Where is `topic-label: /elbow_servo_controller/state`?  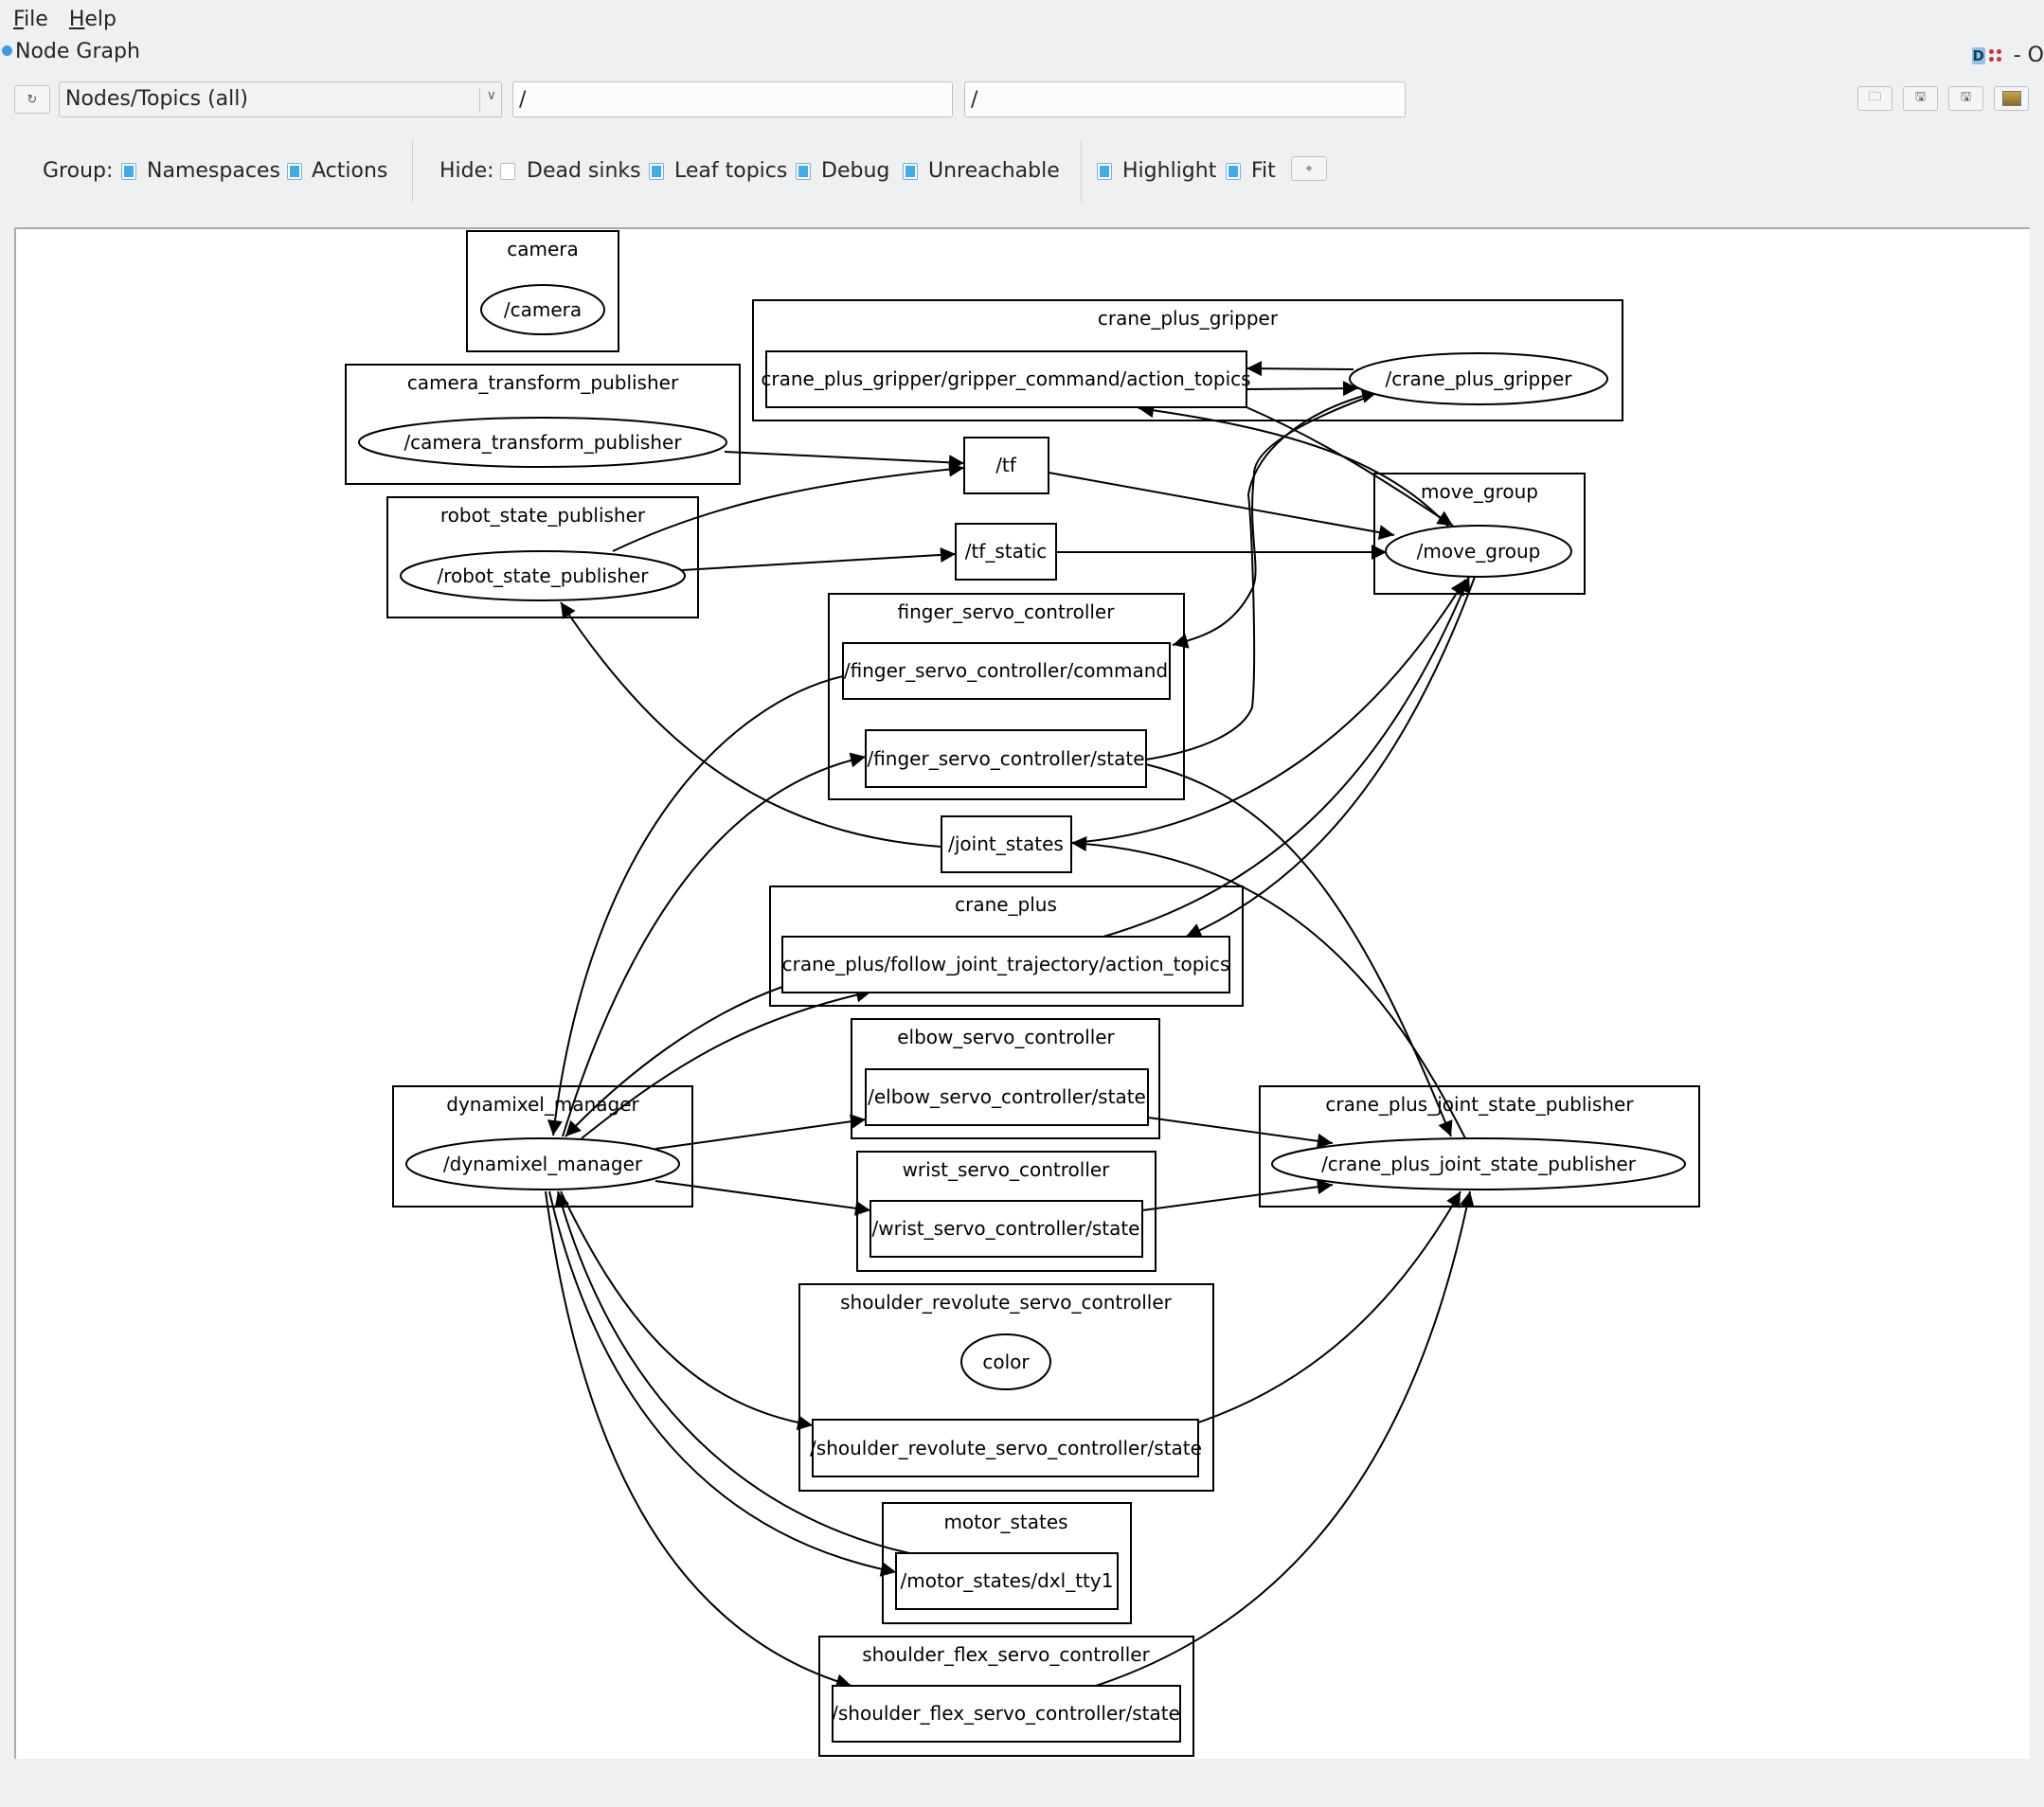
topic-label: /elbow_servo_controller/state is located at coordinates (1007, 1096).